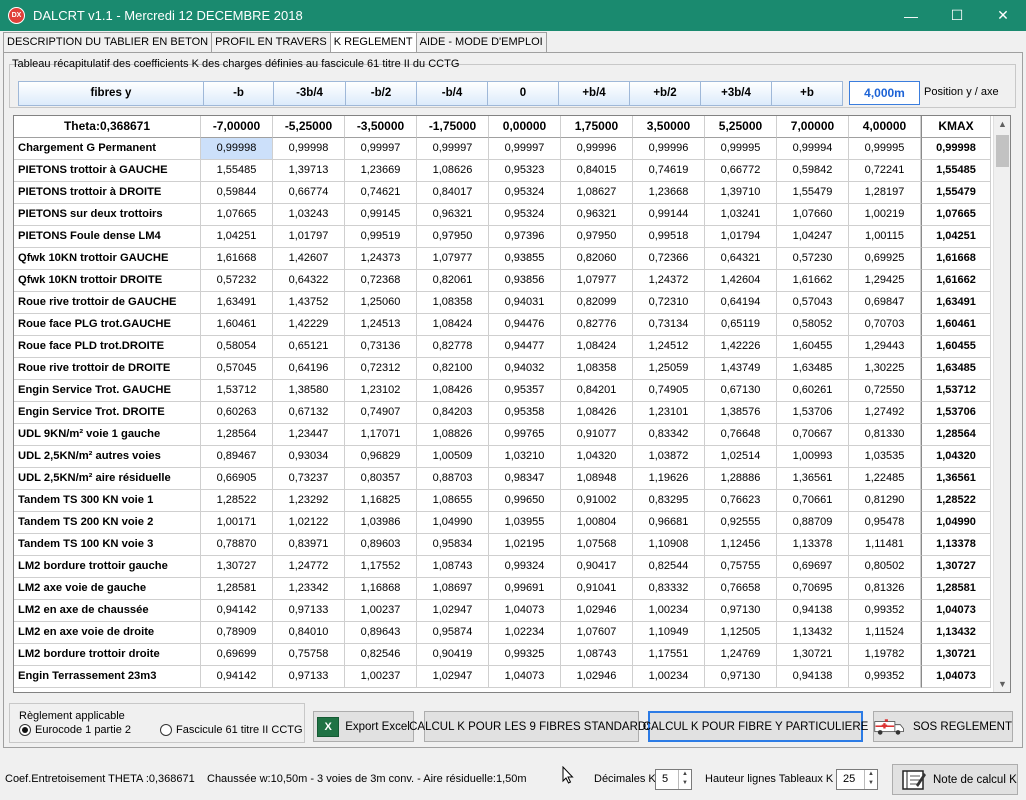 The image size is (1026, 800). What do you see at coordinates (956, 237) in the screenshot?
I see `kmax-cell: 1,04251` at bounding box center [956, 237].